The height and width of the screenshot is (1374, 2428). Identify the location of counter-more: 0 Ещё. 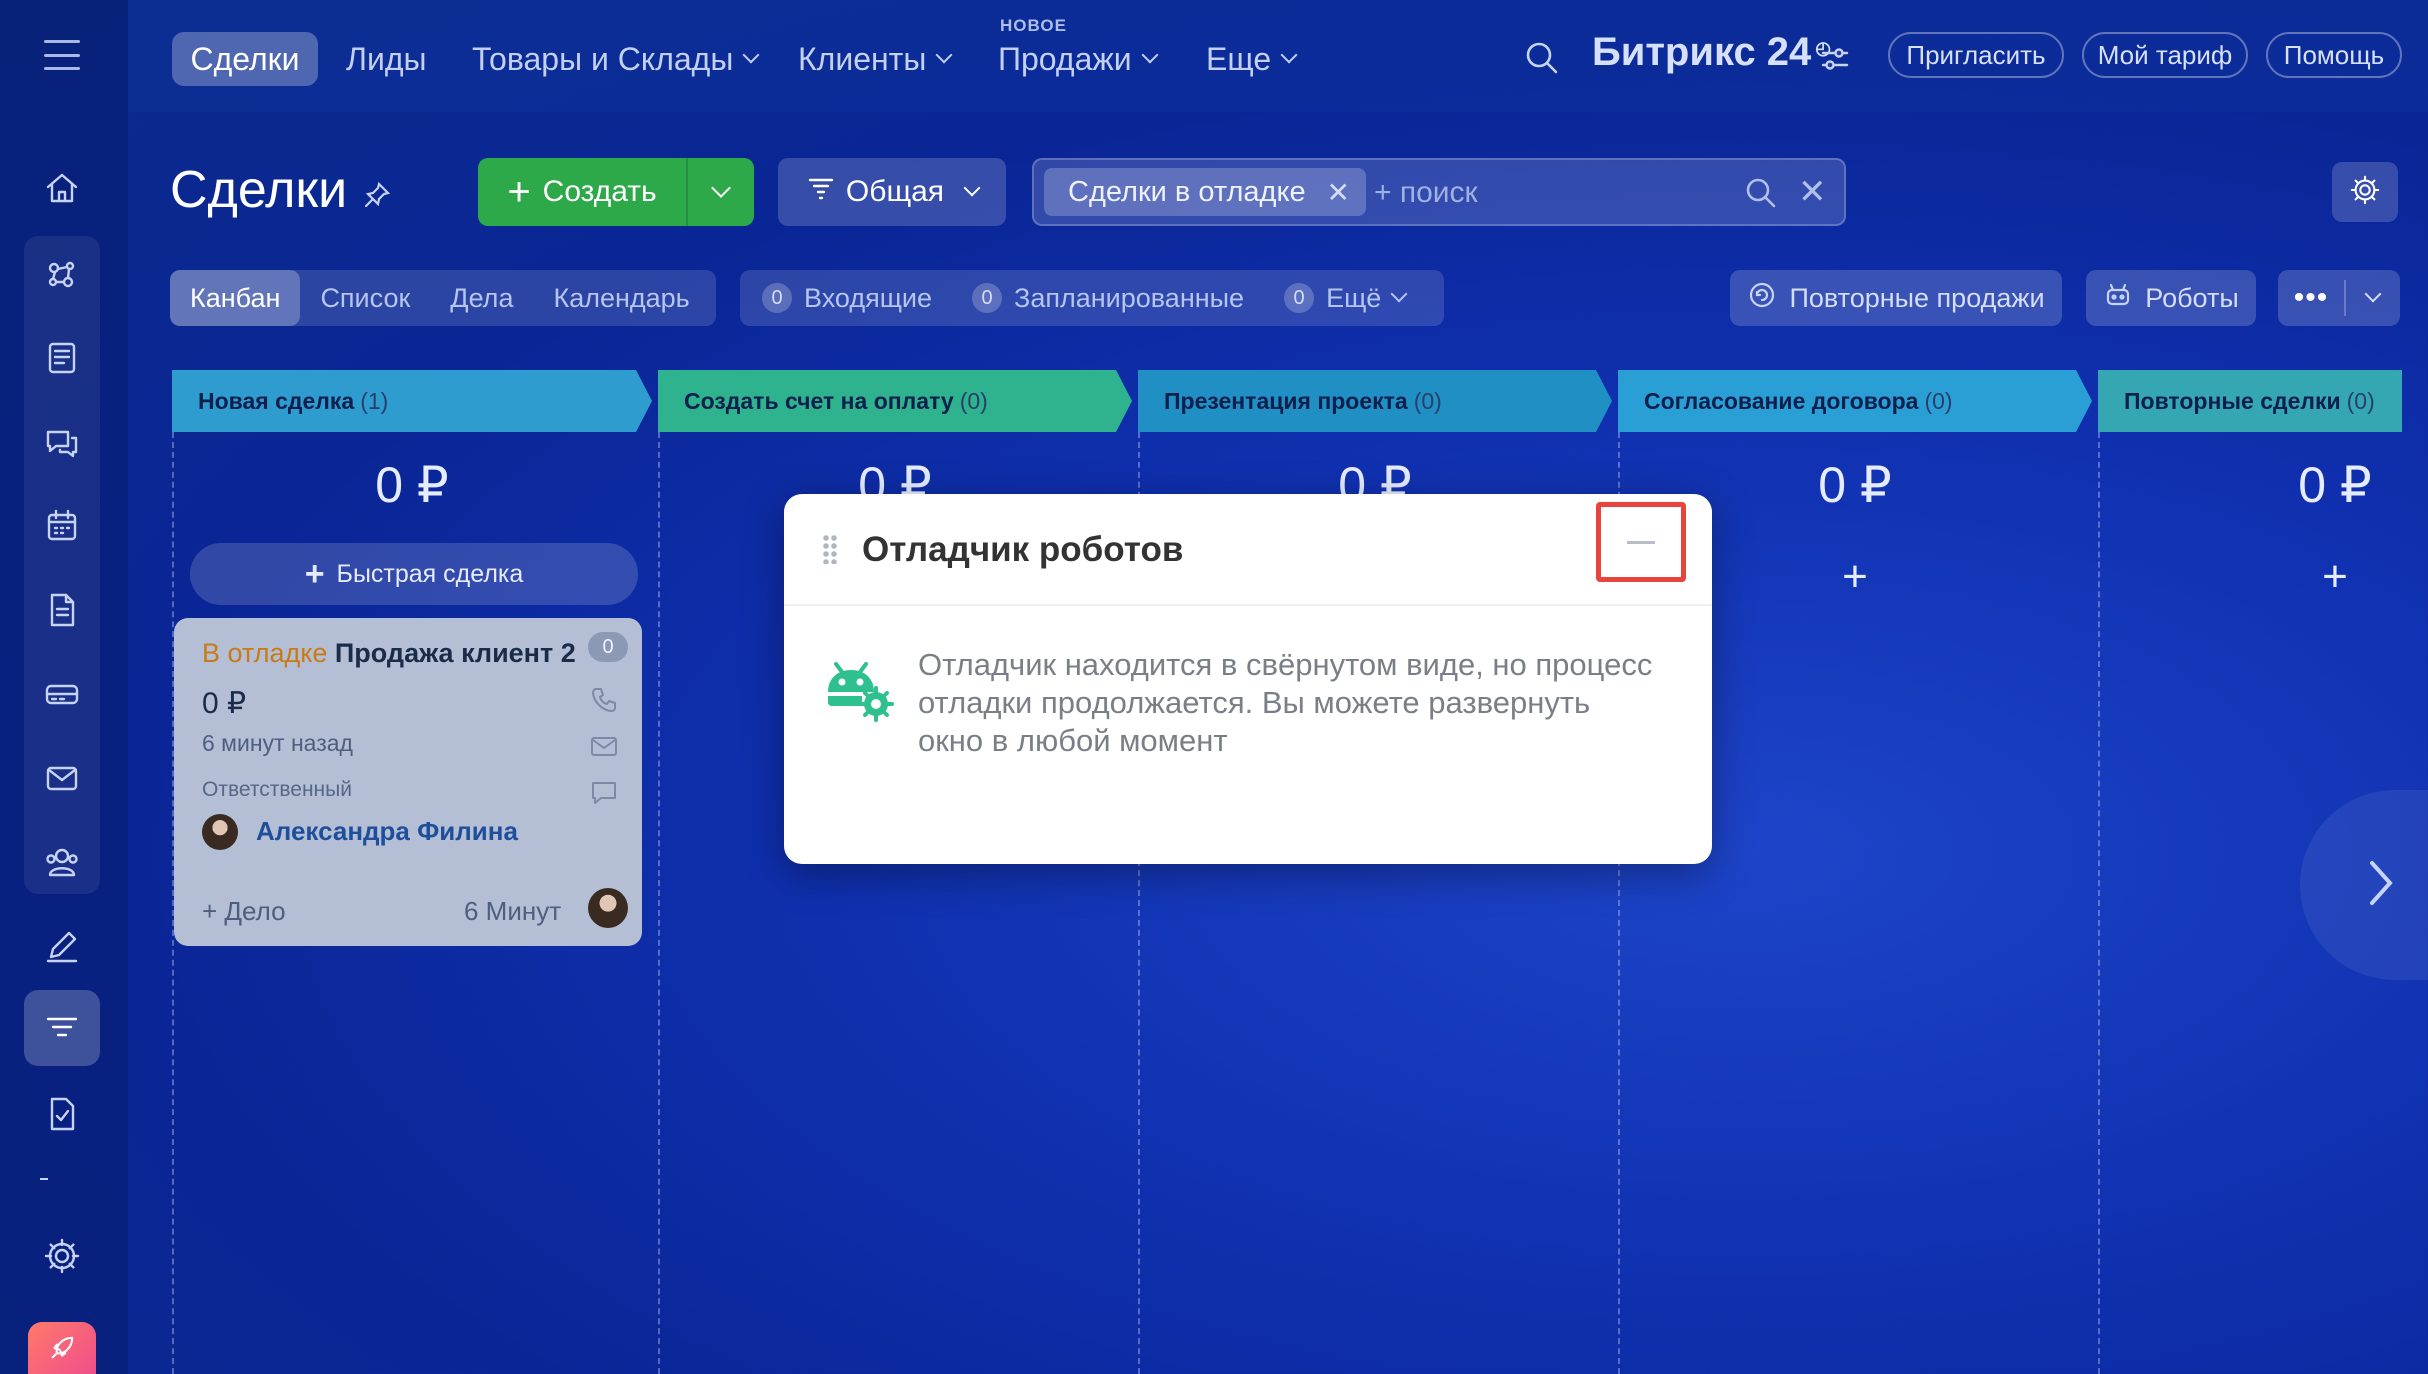
(1346, 298).